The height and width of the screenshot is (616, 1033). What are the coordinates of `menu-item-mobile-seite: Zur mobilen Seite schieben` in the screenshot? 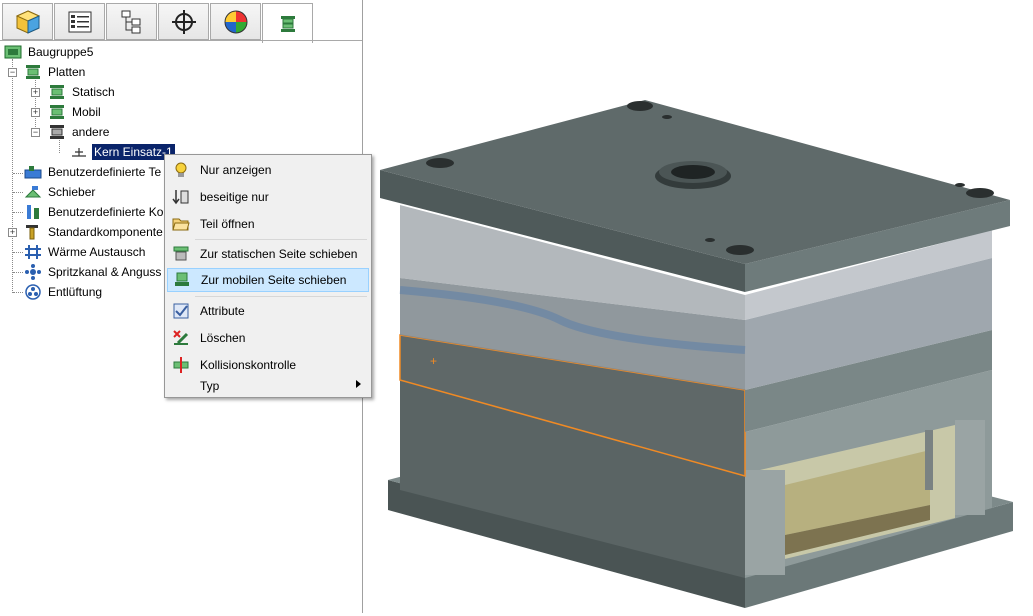 It's located at (268, 280).